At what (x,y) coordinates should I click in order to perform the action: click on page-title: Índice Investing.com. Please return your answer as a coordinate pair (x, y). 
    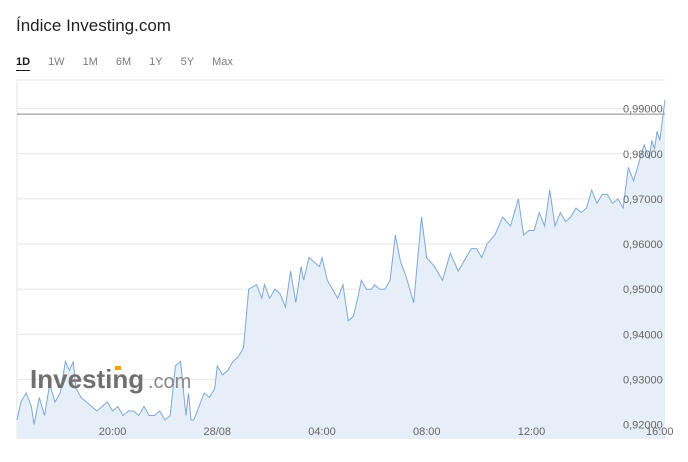
    Looking at the image, I should click on (93, 25).